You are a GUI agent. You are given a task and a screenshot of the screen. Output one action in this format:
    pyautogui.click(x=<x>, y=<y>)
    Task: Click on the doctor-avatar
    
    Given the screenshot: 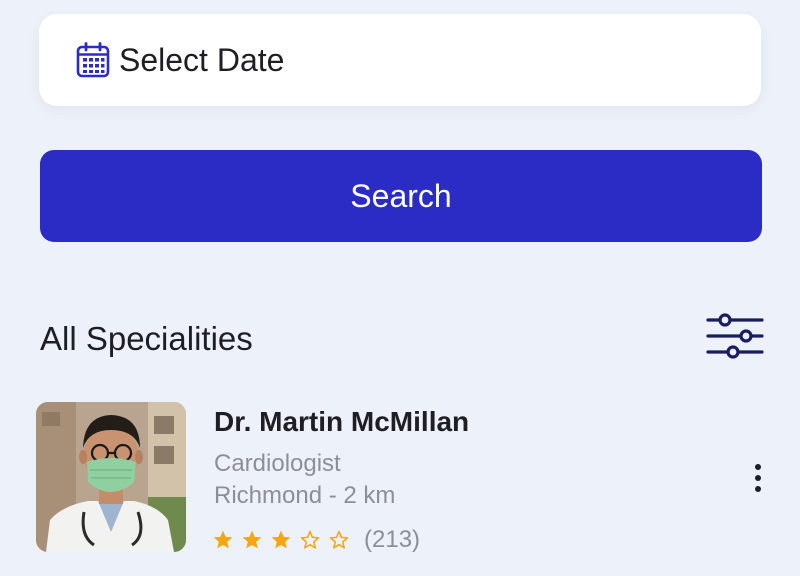 What is the action you would take?
    pyautogui.click(x=111, y=477)
    